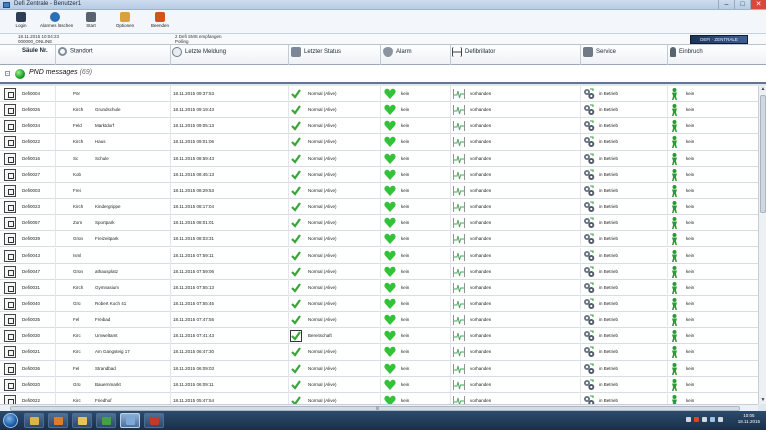 Image resolution: width=766 pixels, height=430 pixels. What do you see at coordinates (758, 4) in the screenshot?
I see `close-button: ✕` at bounding box center [758, 4].